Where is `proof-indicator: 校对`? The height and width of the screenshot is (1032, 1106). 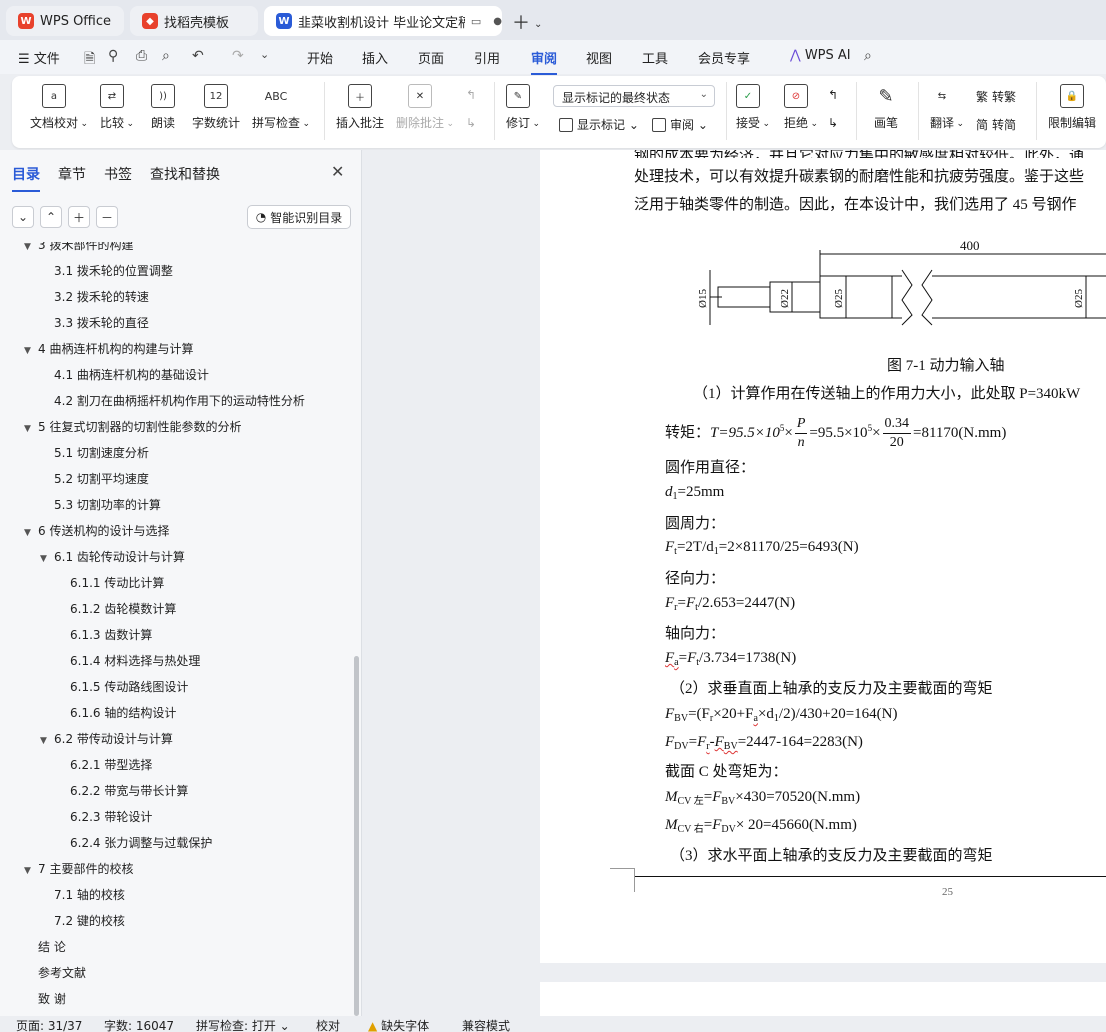 proof-indicator: 校对 is located at coordinates (328, 1024).